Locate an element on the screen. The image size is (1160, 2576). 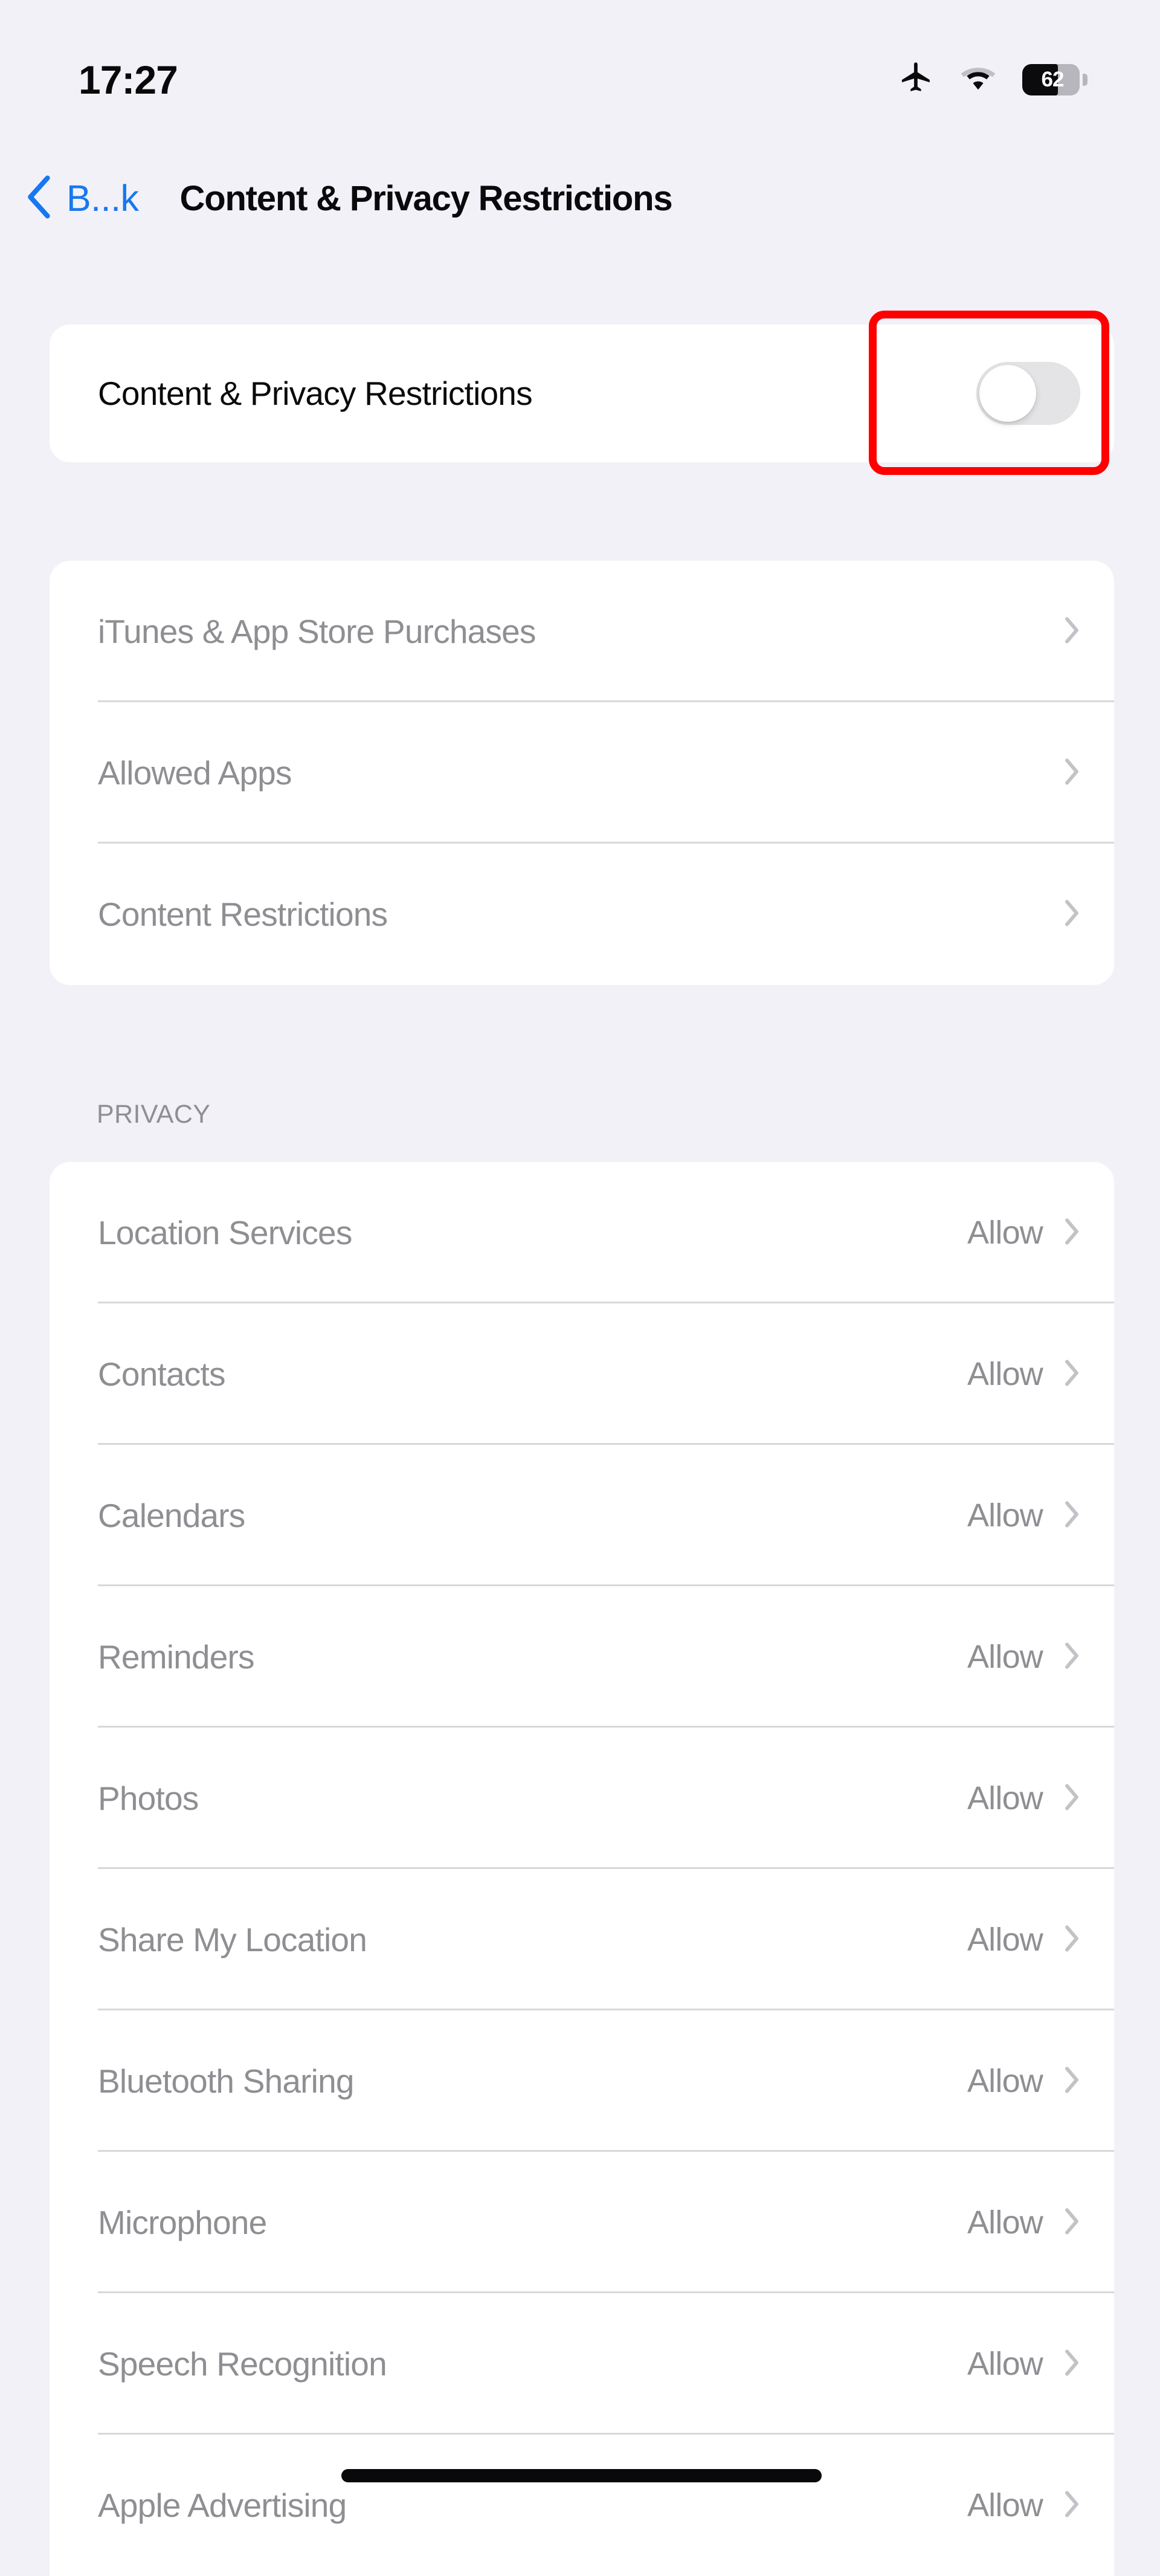
chevron-left-icon is located at coordinates (40, 199).